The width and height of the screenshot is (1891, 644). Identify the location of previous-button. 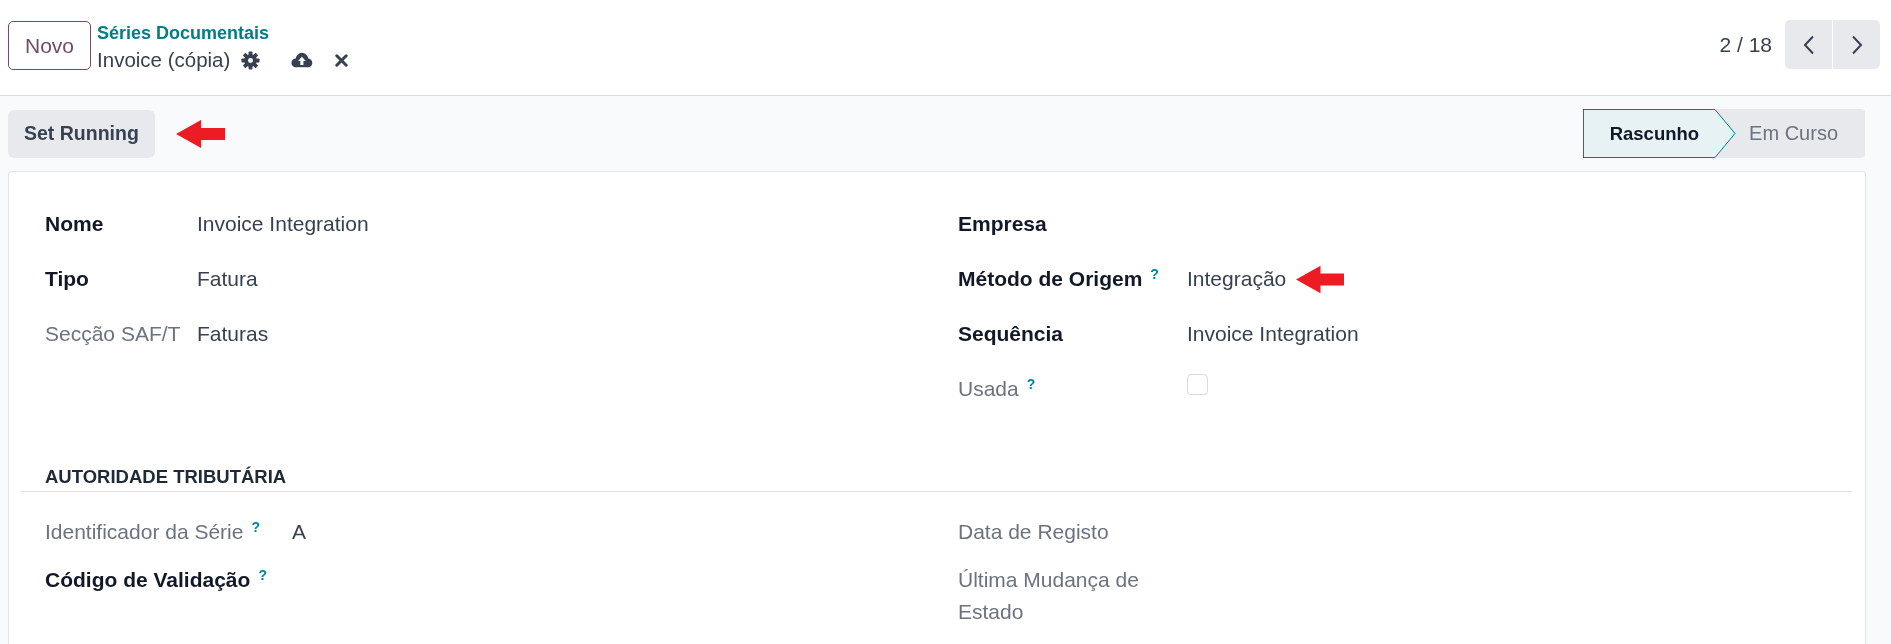
(1808, 44).